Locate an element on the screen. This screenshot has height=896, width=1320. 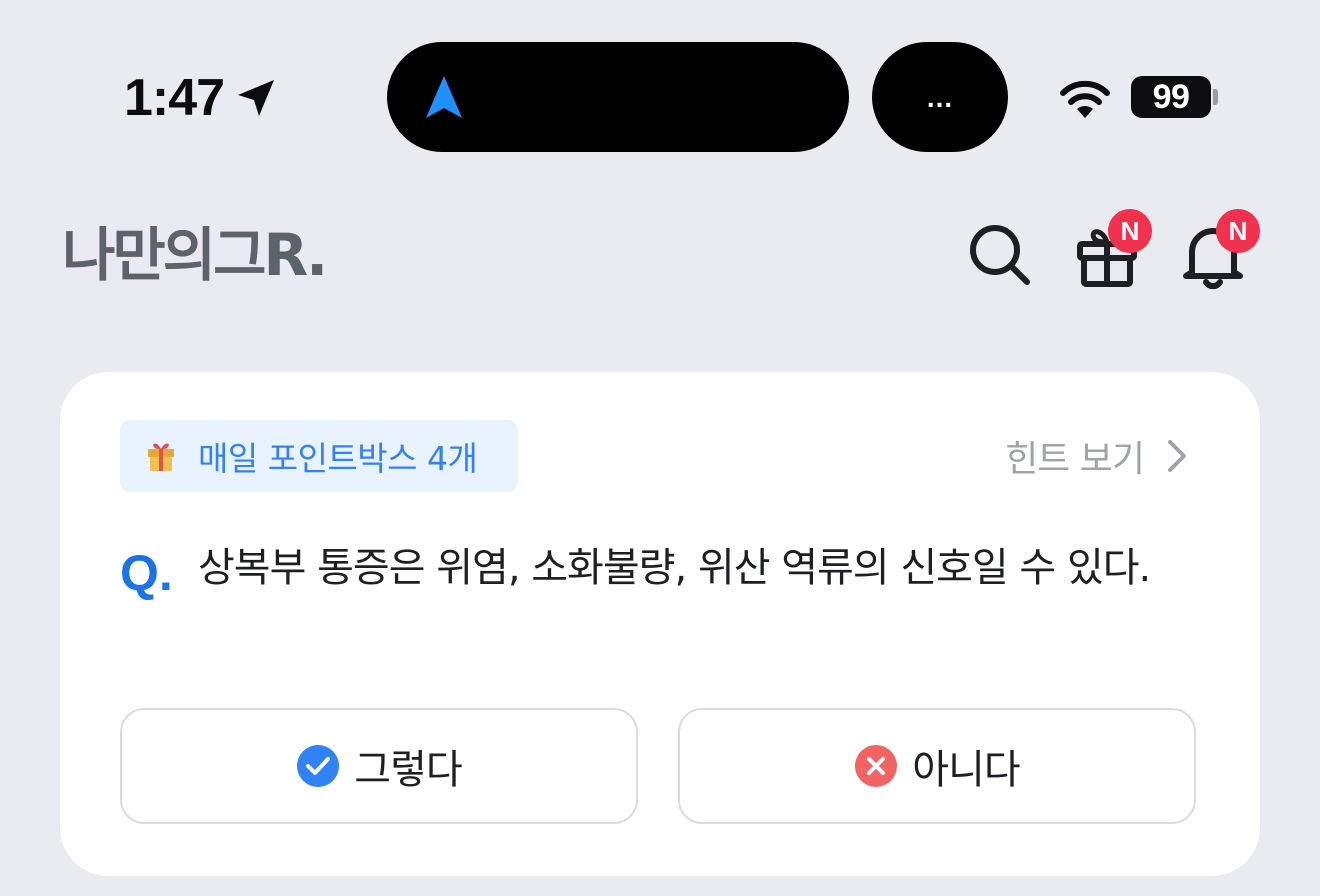
search-icon is located at coordinates (1000, 255).